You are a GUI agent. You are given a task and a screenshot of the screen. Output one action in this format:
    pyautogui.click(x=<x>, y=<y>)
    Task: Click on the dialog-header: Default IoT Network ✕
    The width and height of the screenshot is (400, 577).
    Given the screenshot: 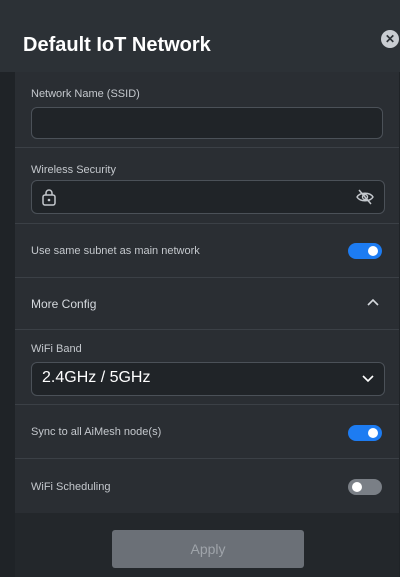 What is the action you would take?
    pyautogui.click(x=200, y=36)
    